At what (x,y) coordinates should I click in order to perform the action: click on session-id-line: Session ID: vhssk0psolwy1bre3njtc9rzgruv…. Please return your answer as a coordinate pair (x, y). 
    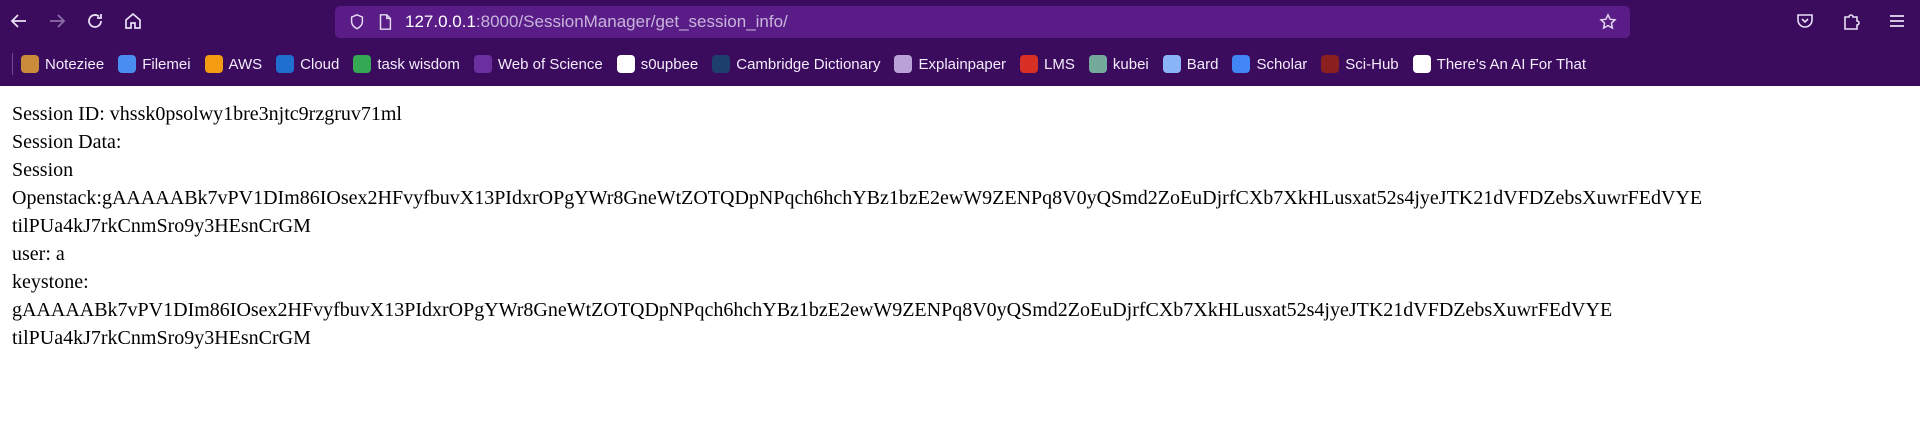
    Looking at the image, I should click on (207, 114).